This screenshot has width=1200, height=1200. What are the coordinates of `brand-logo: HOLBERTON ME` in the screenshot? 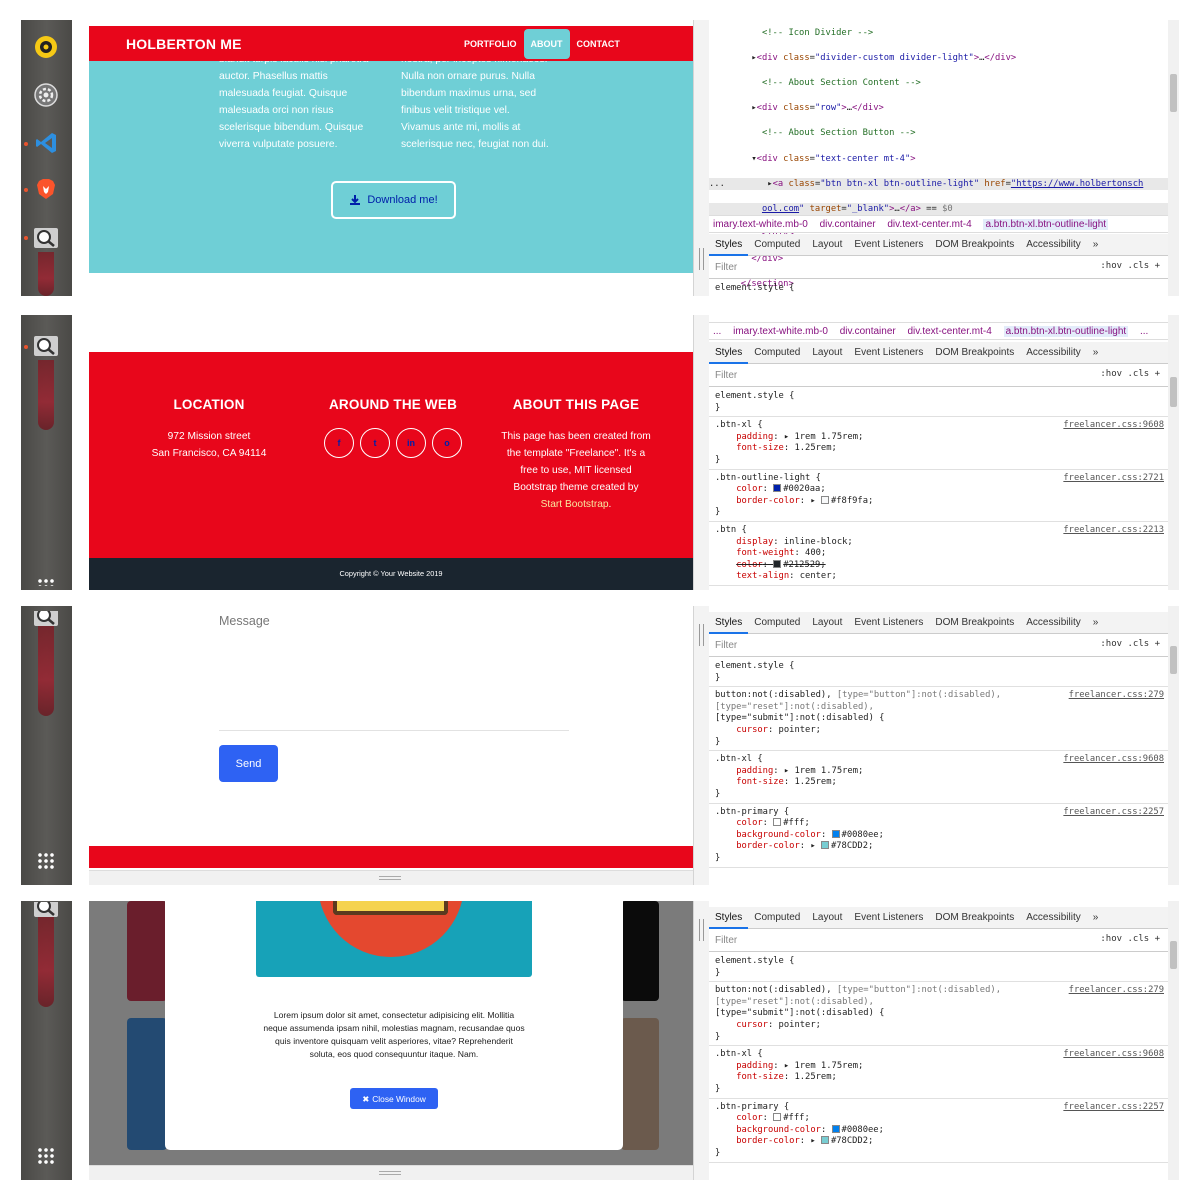 It's located at (184, 44).